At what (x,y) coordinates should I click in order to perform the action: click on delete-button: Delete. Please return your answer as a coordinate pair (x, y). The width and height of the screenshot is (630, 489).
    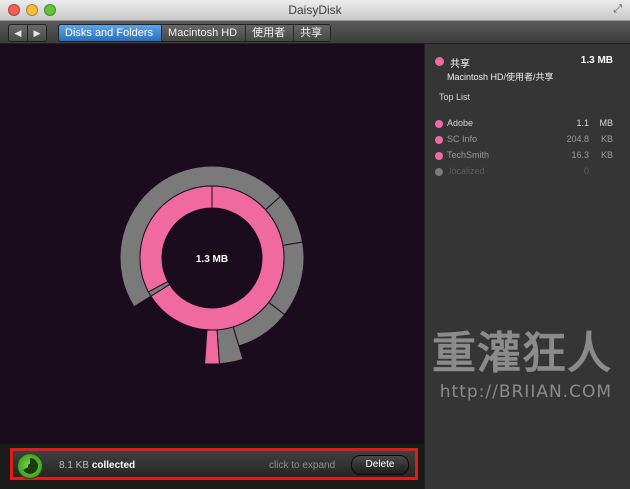
    Looking at the image, I should click on (380, 465).